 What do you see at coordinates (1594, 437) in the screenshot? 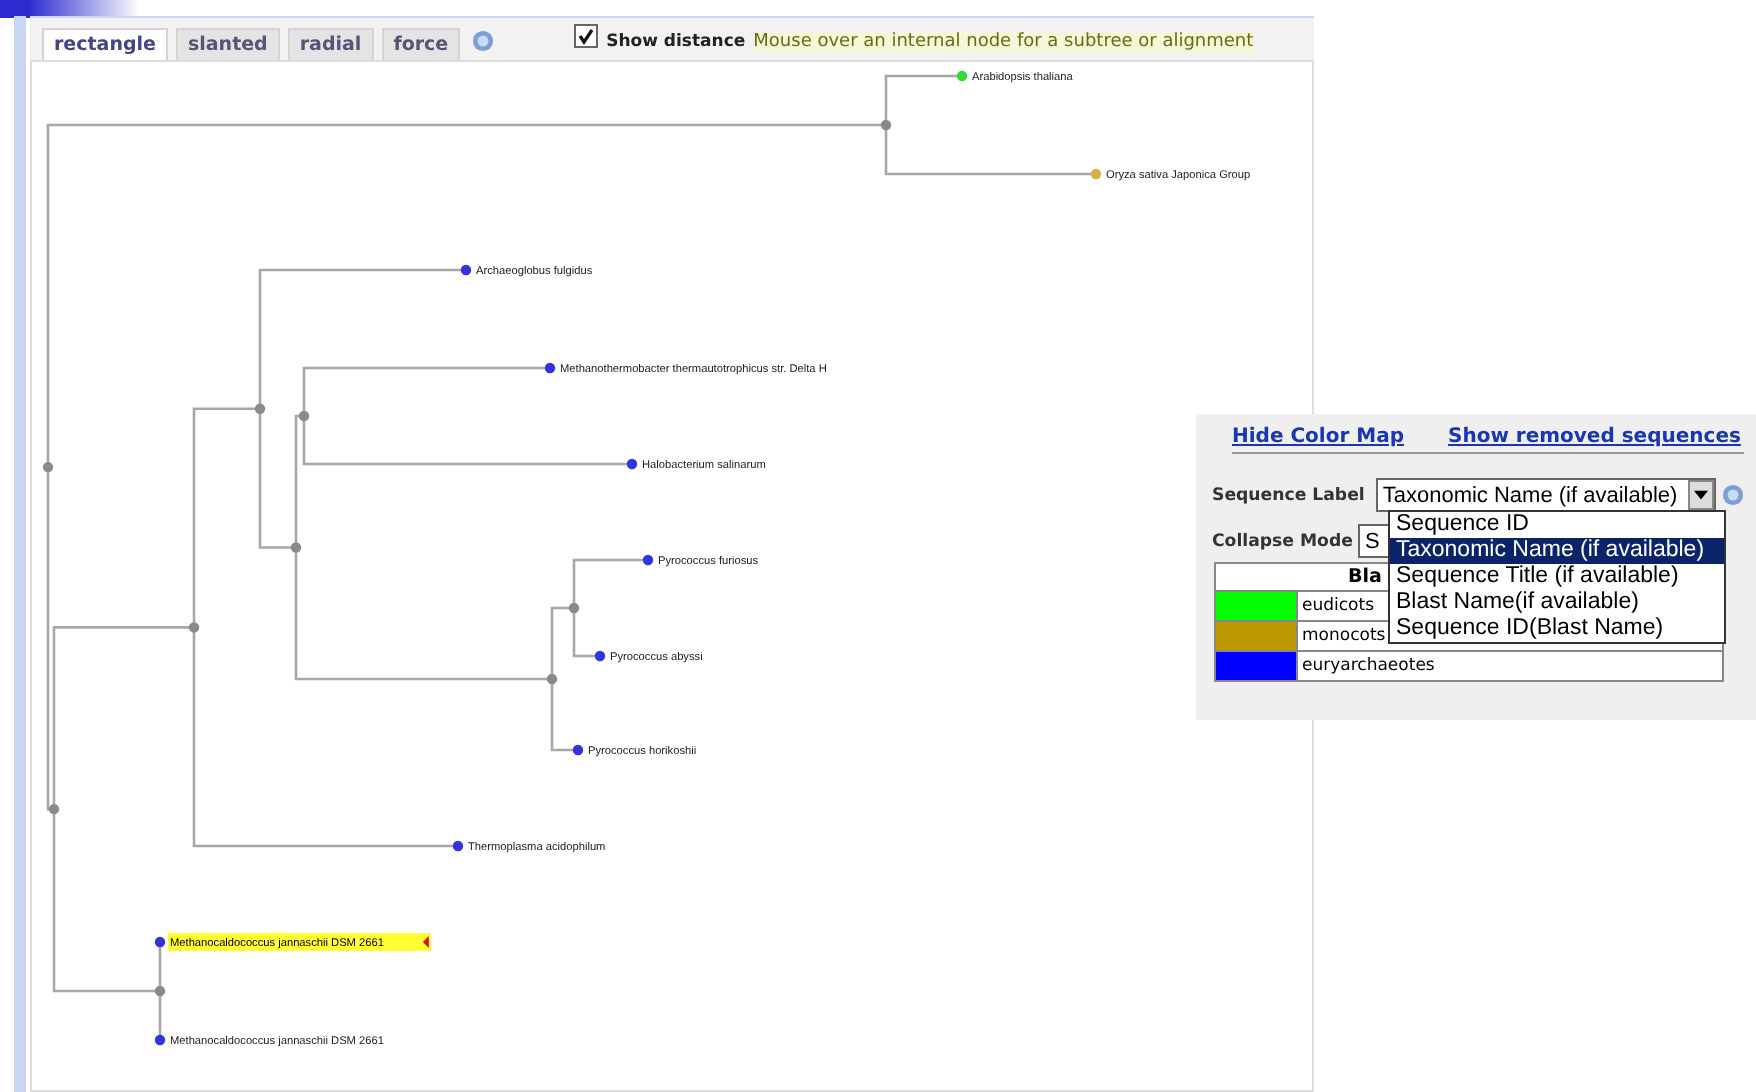
I see `panel-link: Show removed sequences` at bounding box center [1594, 437].